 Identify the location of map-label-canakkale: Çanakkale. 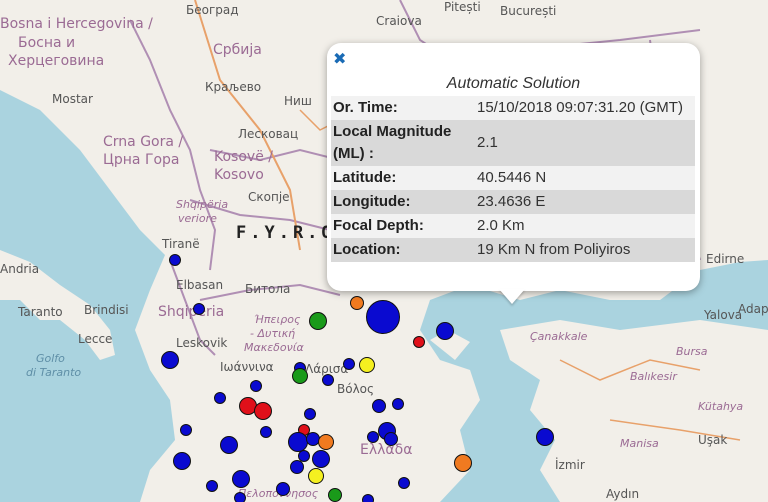
(559, 336).